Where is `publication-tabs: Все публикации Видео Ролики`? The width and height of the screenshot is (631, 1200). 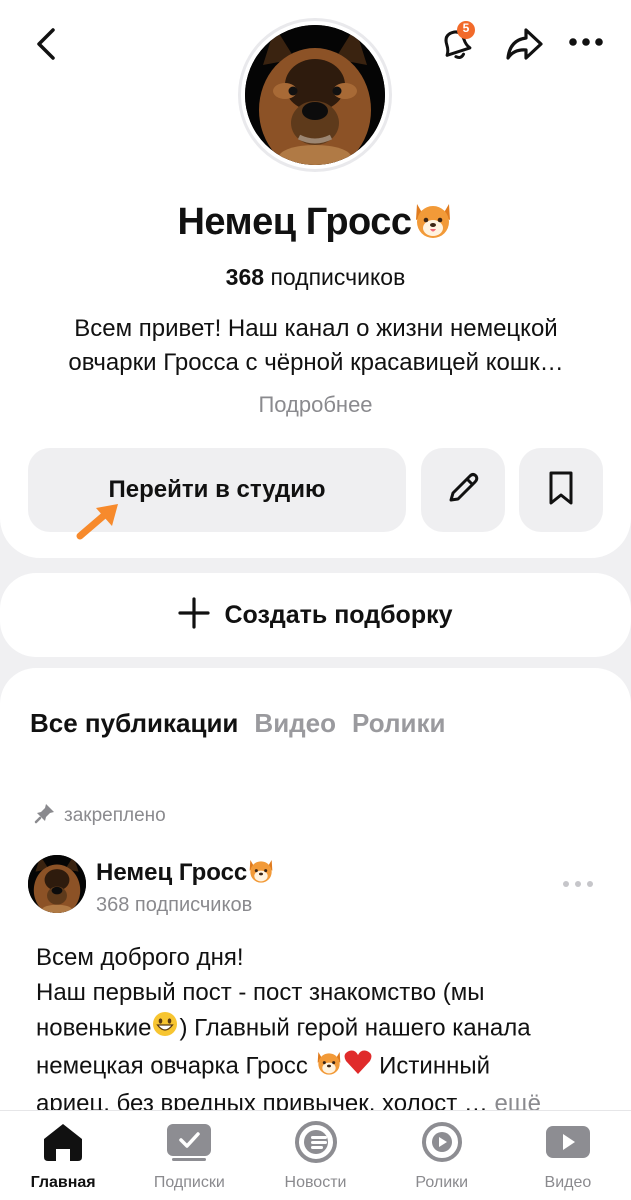 publication-tabs: Все публикации Видео Ролики is located at coordinates (237, 723).